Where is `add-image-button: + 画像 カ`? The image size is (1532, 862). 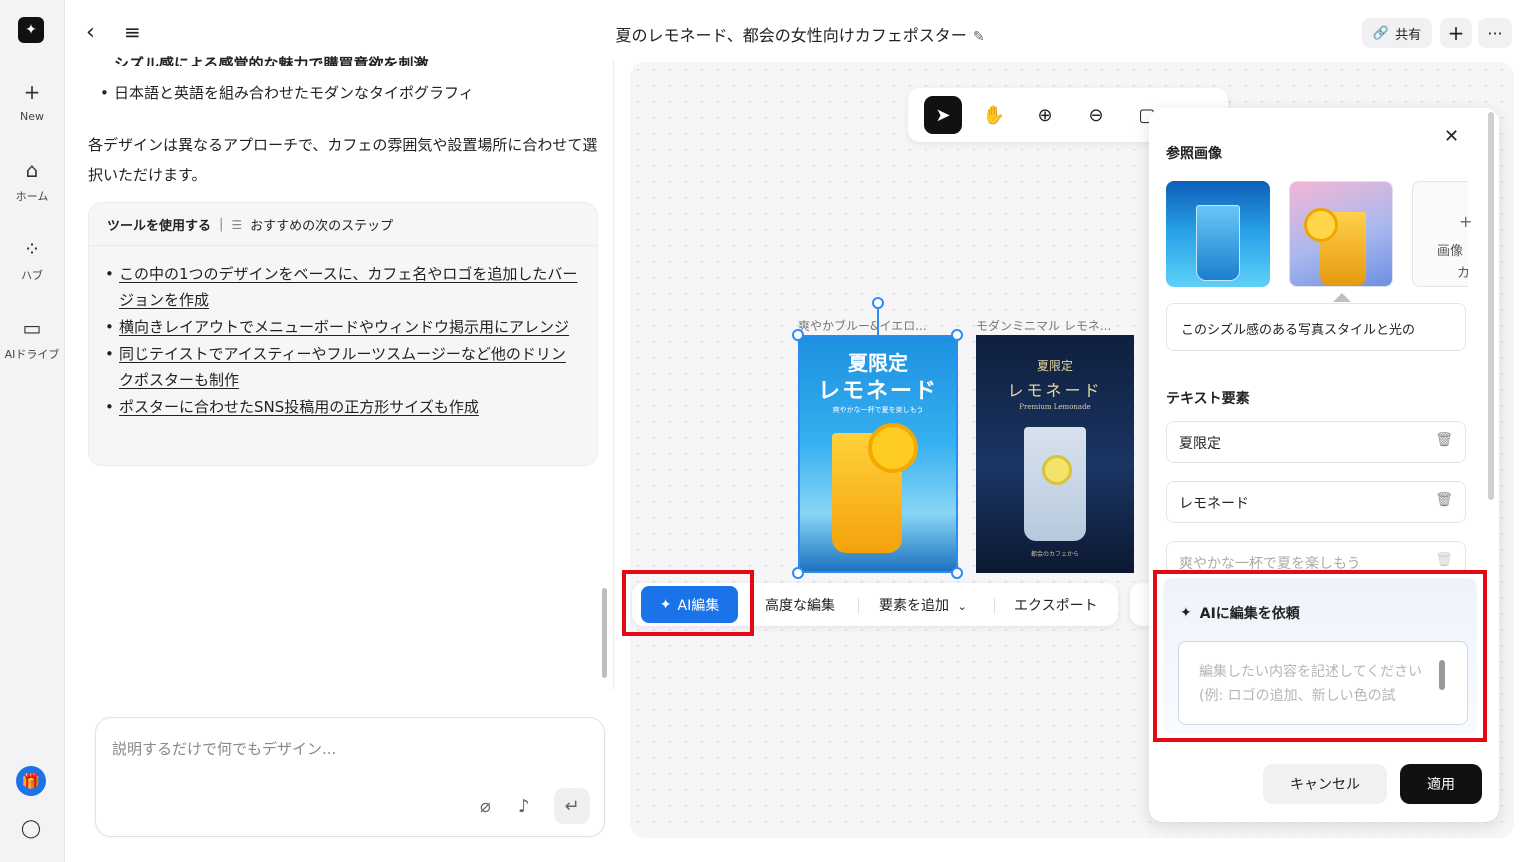 add-image-button: + 画像 カ is located at coordinates (1442, 234).